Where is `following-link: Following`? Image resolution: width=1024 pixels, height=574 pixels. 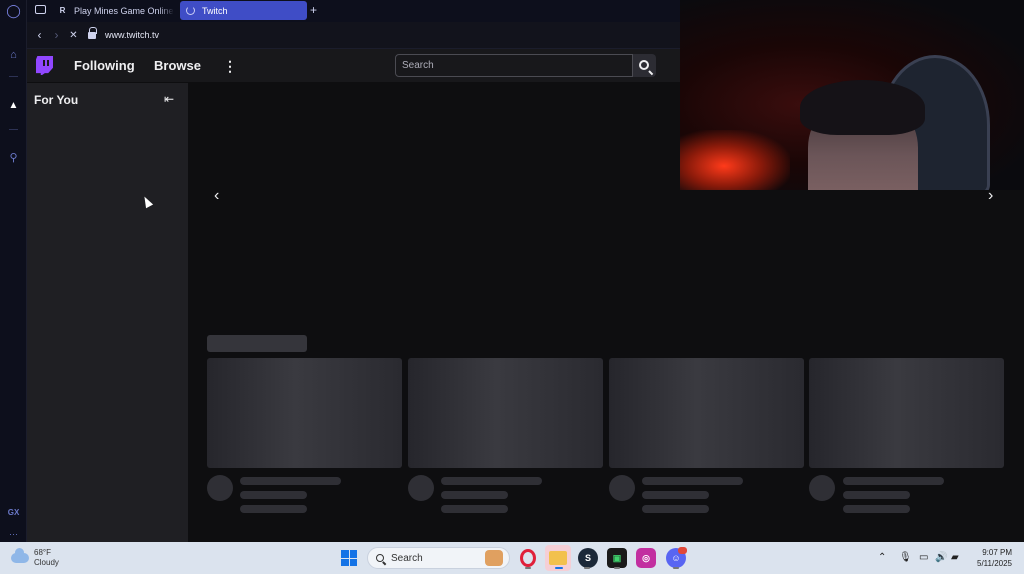 following-link: Following is located at coordinates (104, 65).